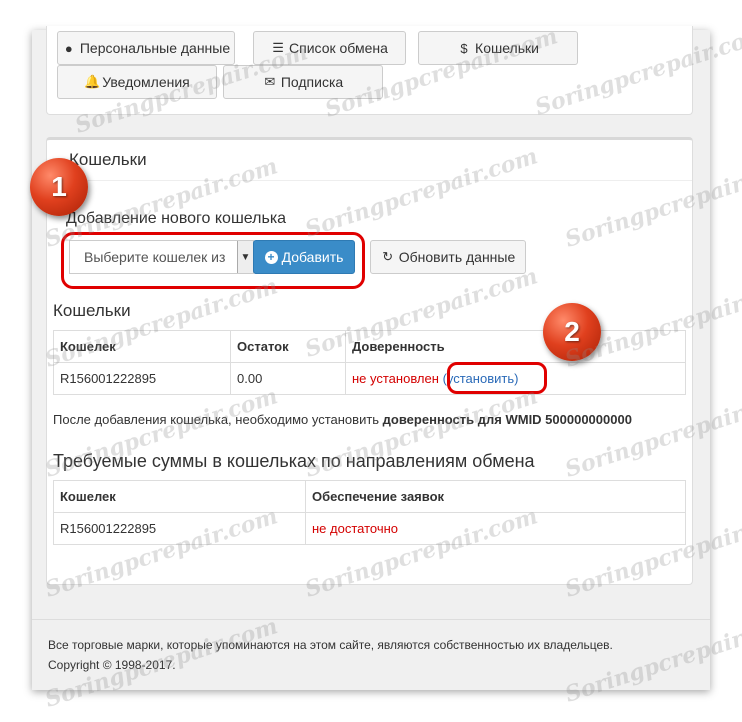 The image size is (742, 722). Describe the element at coordinates (146, 48) in the screenshot. I see `personal-data-button: ● Персональные данные` at that location.